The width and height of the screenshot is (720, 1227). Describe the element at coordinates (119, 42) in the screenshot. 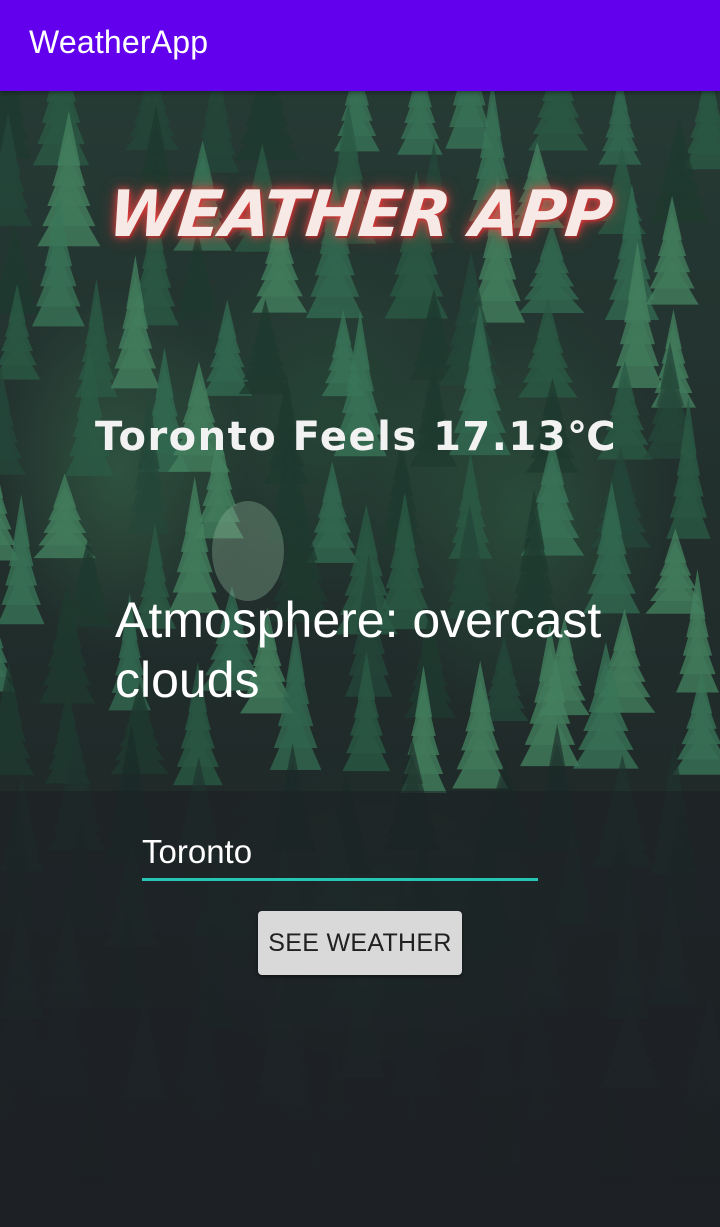

I see `app-bar-title: WeatherApp` at that location.